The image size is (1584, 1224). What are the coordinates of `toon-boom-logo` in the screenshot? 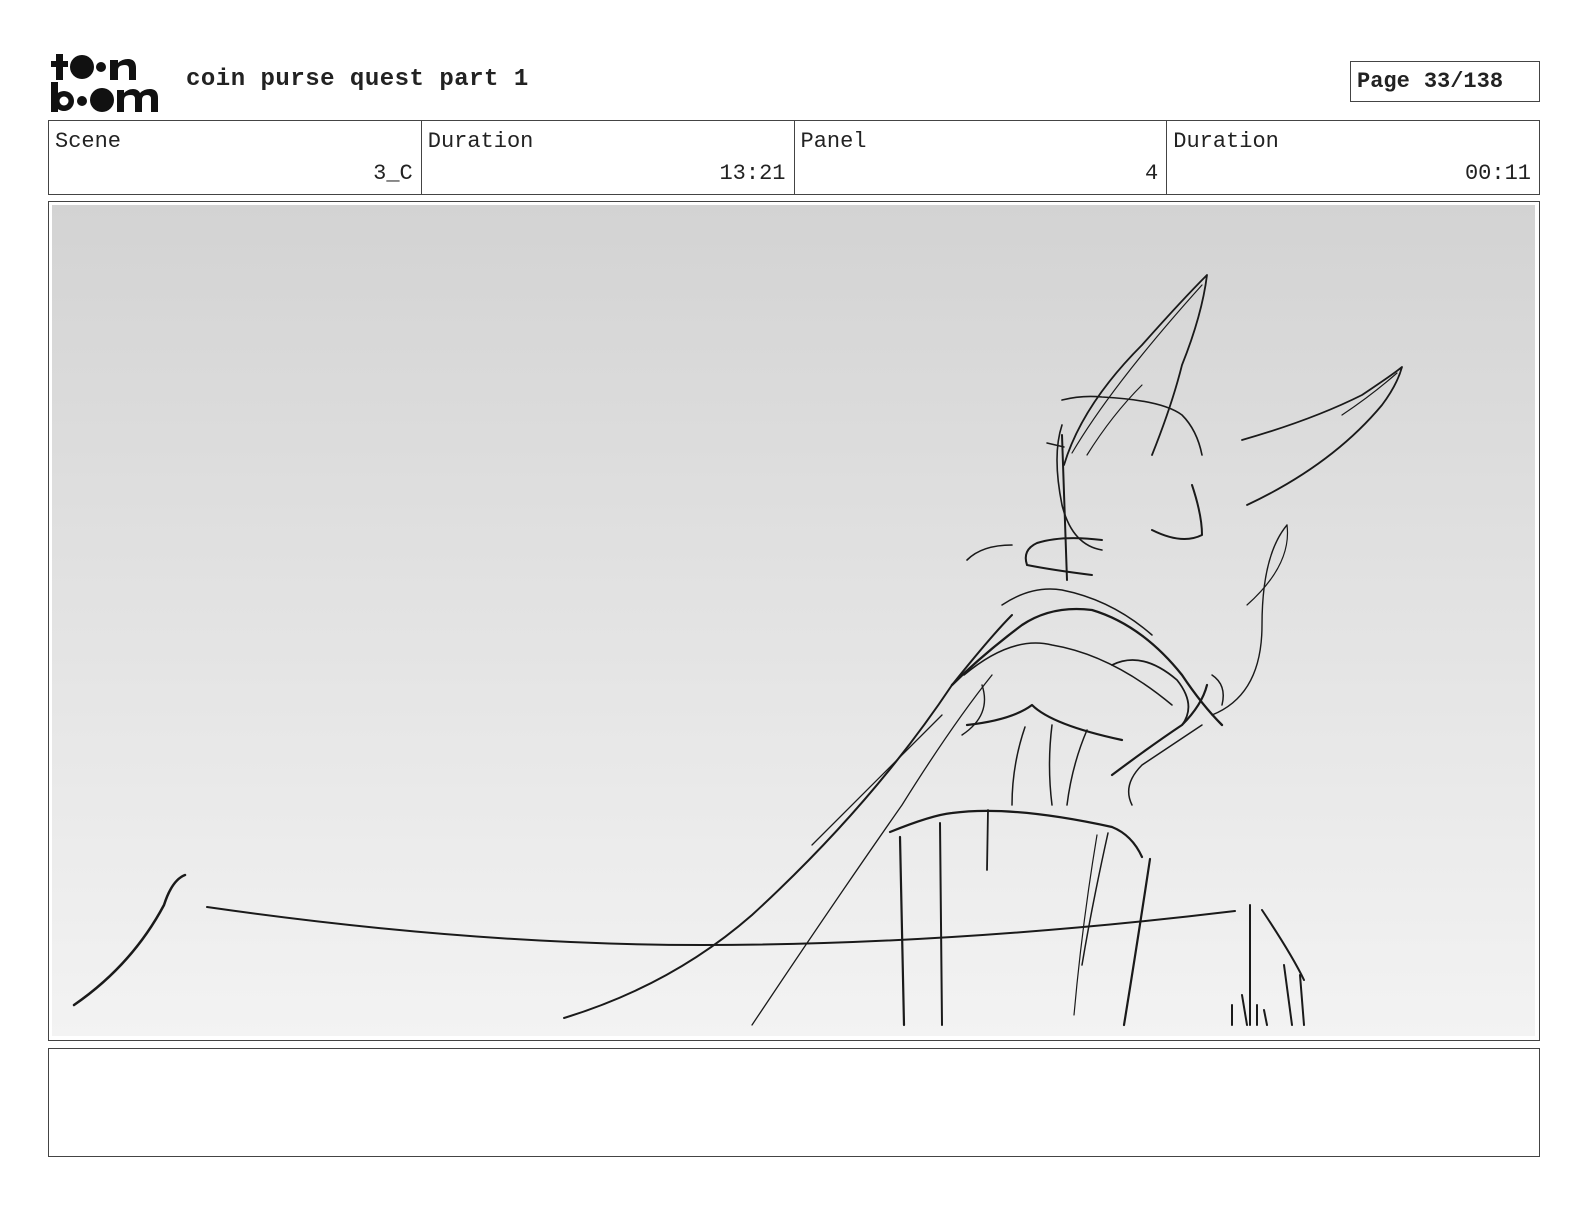 It's located at (104, 83).